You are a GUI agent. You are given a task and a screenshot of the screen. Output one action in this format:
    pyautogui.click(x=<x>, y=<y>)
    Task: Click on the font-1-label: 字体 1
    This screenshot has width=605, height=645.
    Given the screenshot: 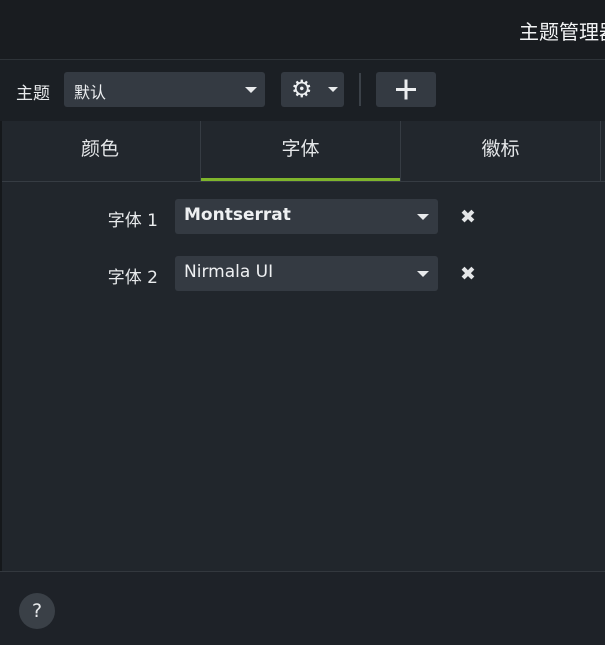 What is the action you would take?
    pyautogui.click(x=132, y=221)
    